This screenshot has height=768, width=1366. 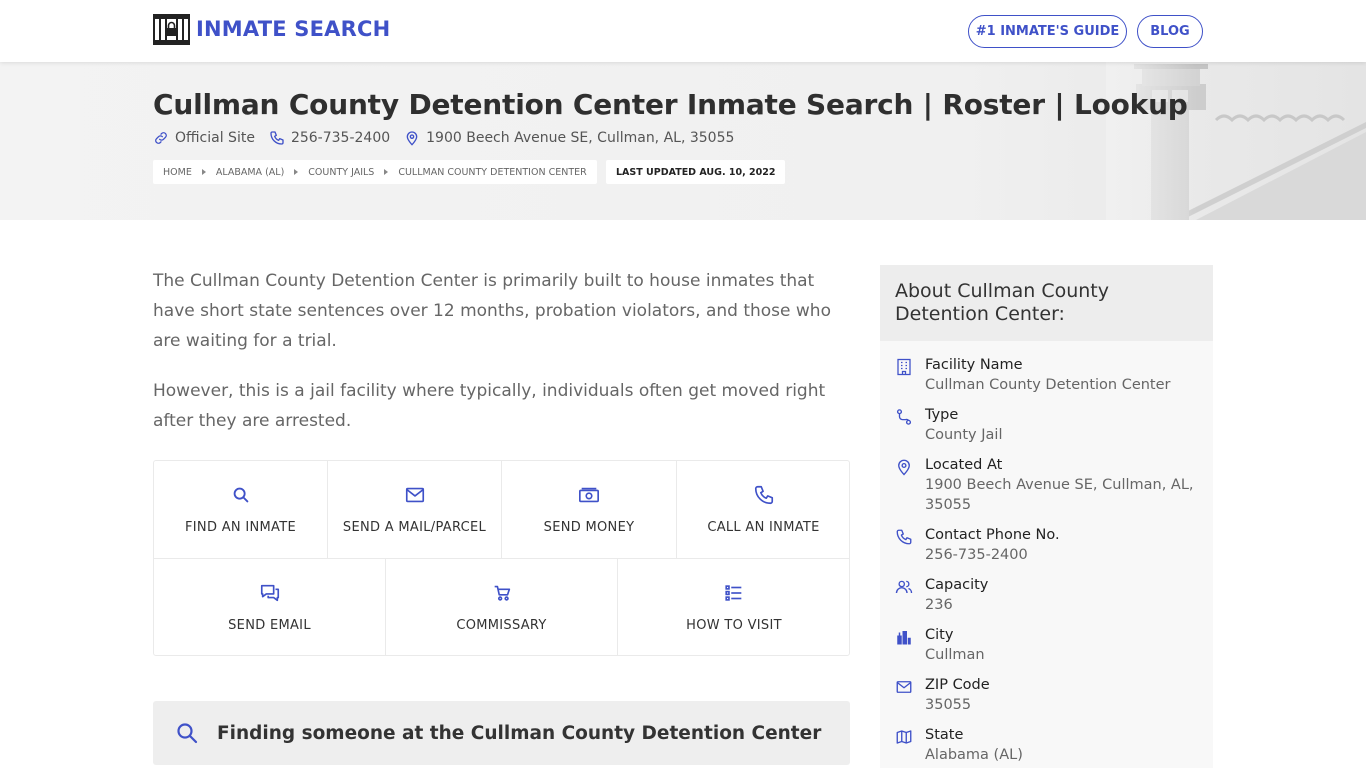 I want to click on mail-icon, so click(x=904, y=687).